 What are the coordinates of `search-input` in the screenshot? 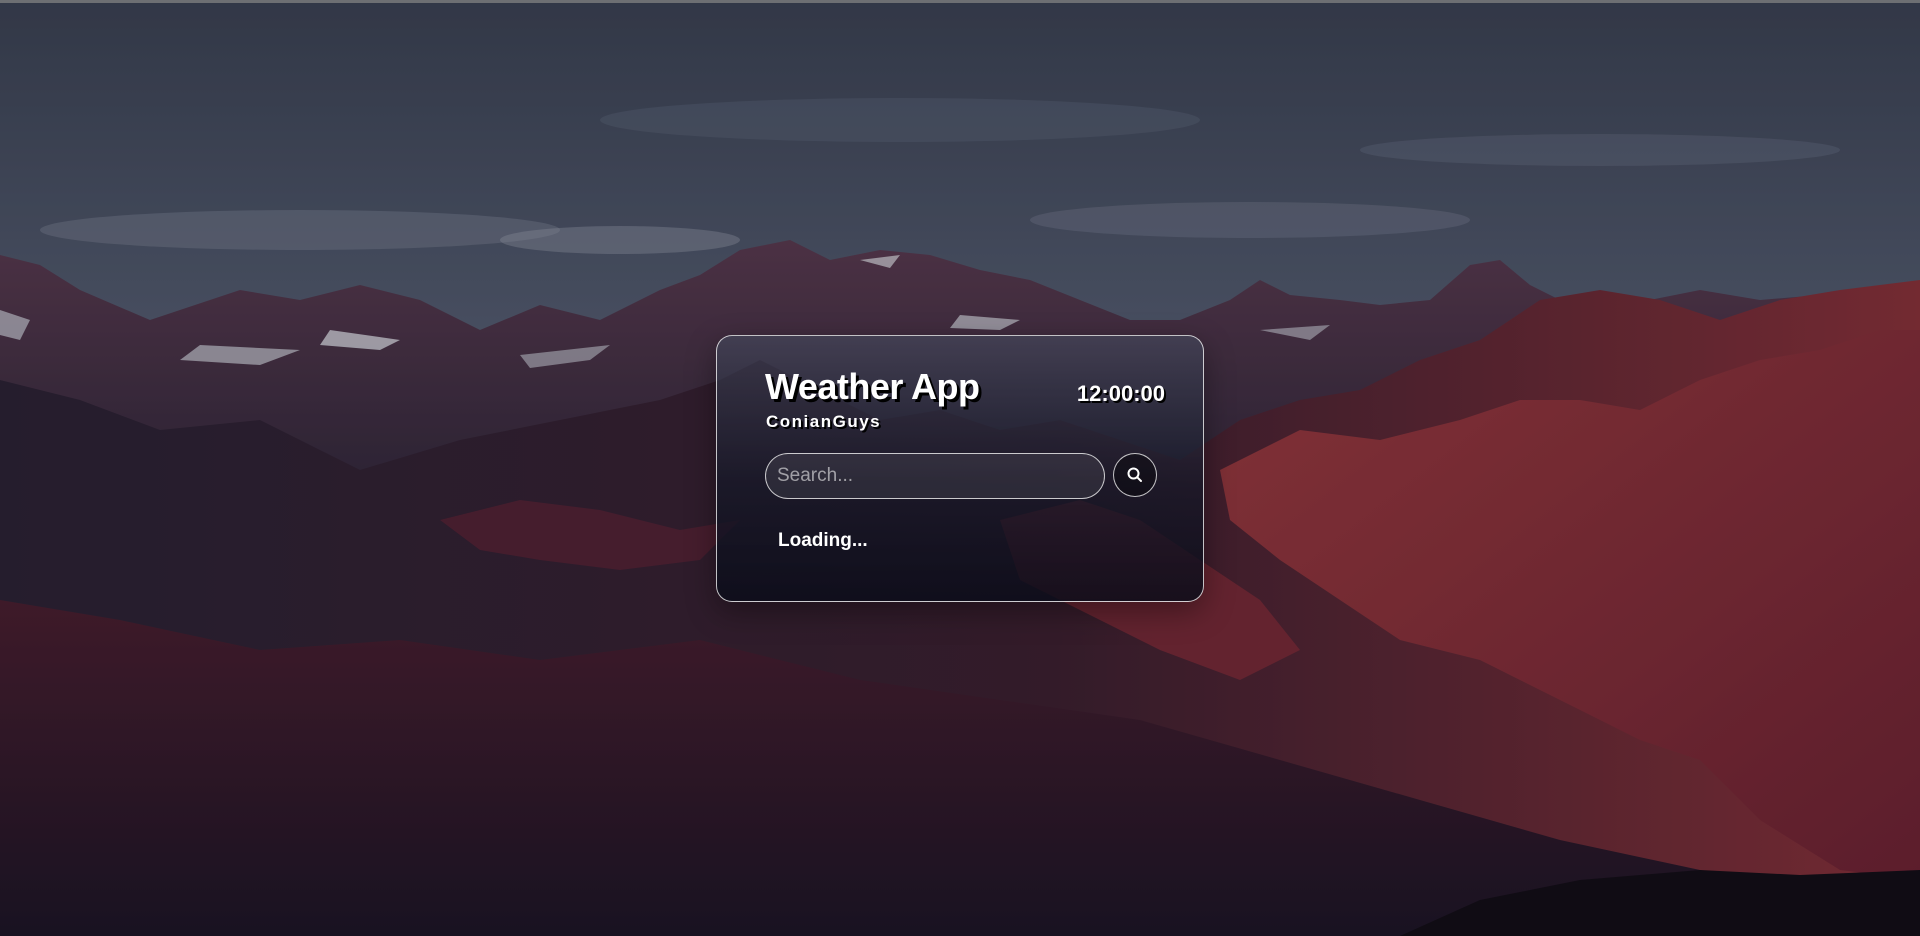 It's located at (935, 476).